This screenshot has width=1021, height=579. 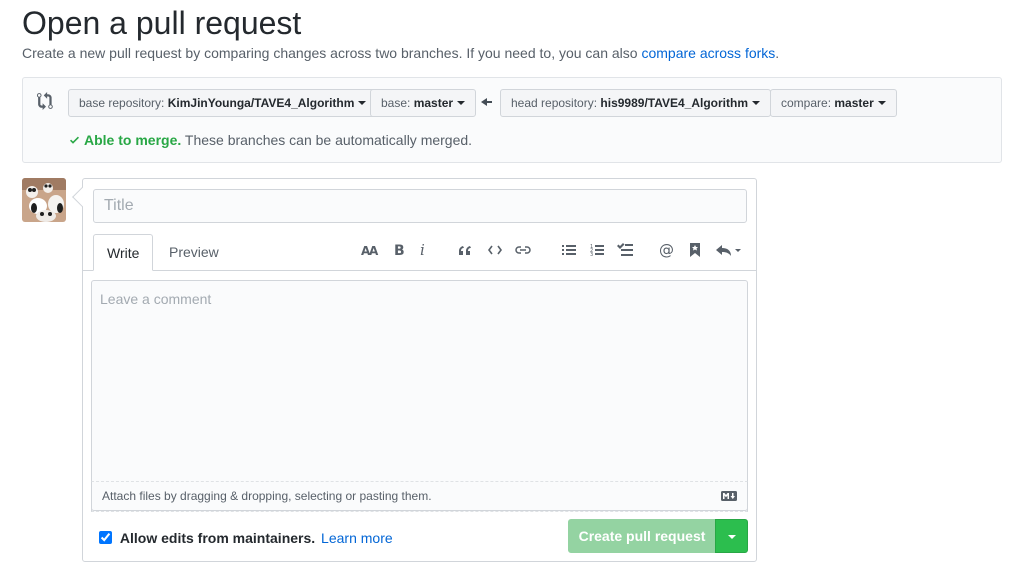 What do you see at coordinates (591, 254) in the screenshot?
I see `svg-text: 3` at bounding box center [591, 254].